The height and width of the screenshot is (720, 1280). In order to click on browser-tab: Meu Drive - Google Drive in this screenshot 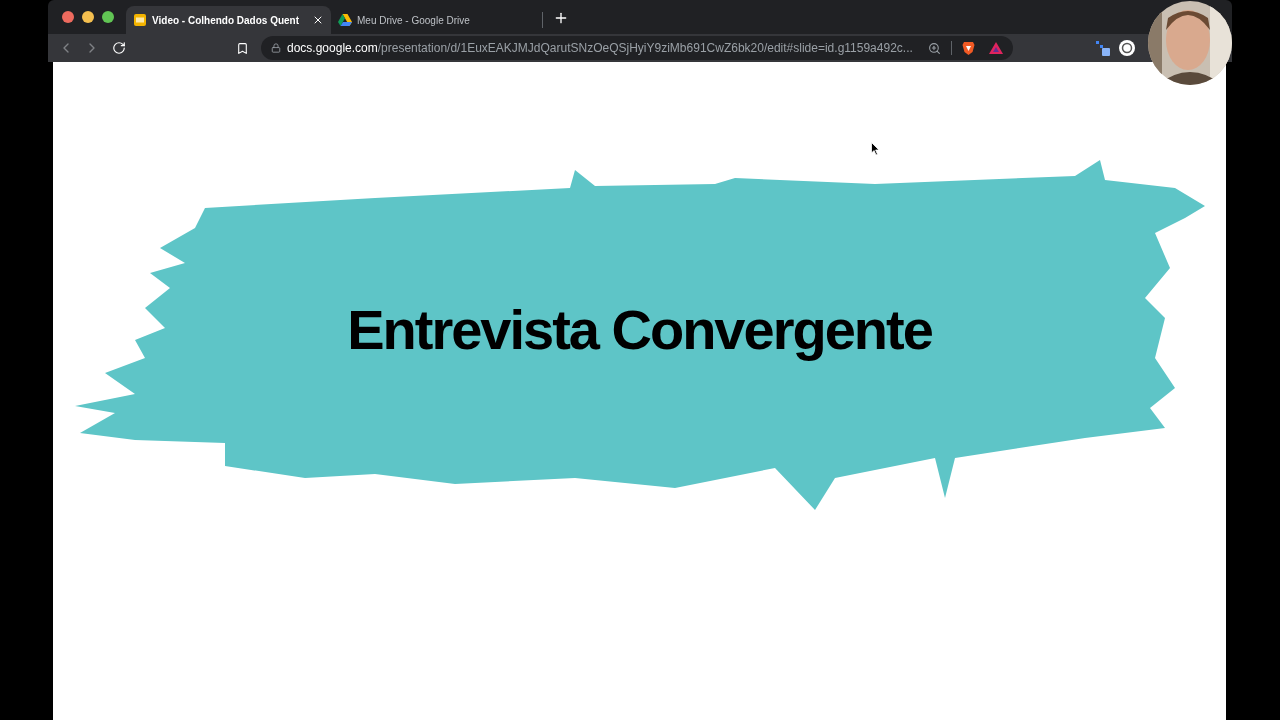, I will do `click(433, 20)`.